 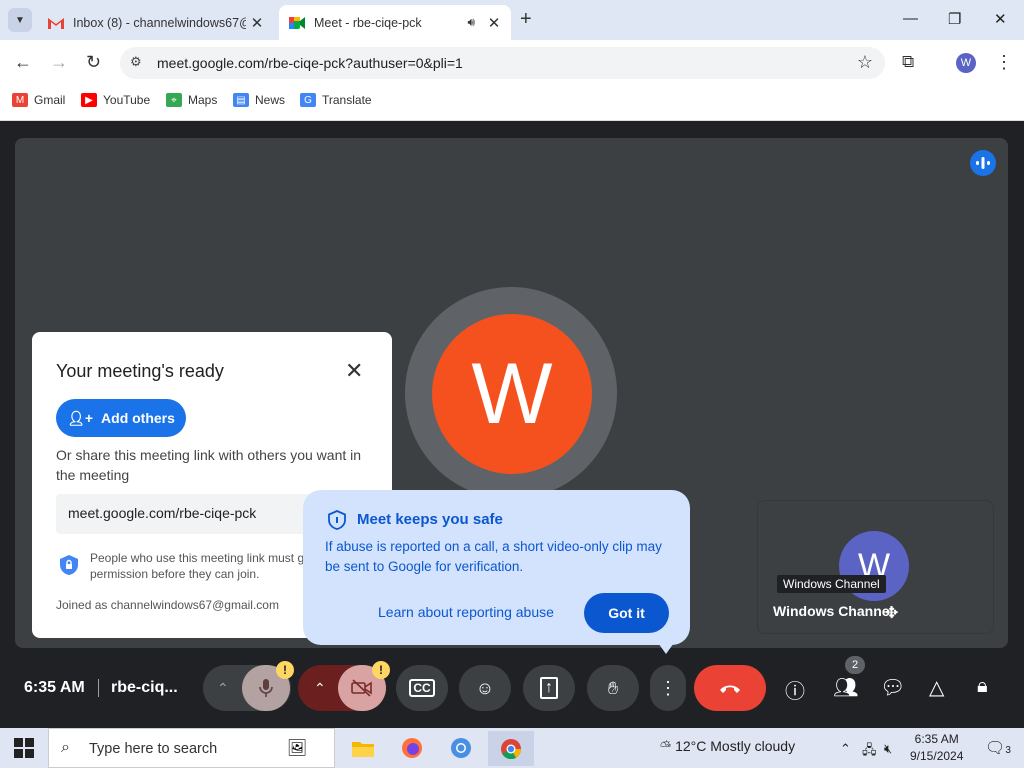 I want to click on activities-icon: △, so click(x=936, y=687).